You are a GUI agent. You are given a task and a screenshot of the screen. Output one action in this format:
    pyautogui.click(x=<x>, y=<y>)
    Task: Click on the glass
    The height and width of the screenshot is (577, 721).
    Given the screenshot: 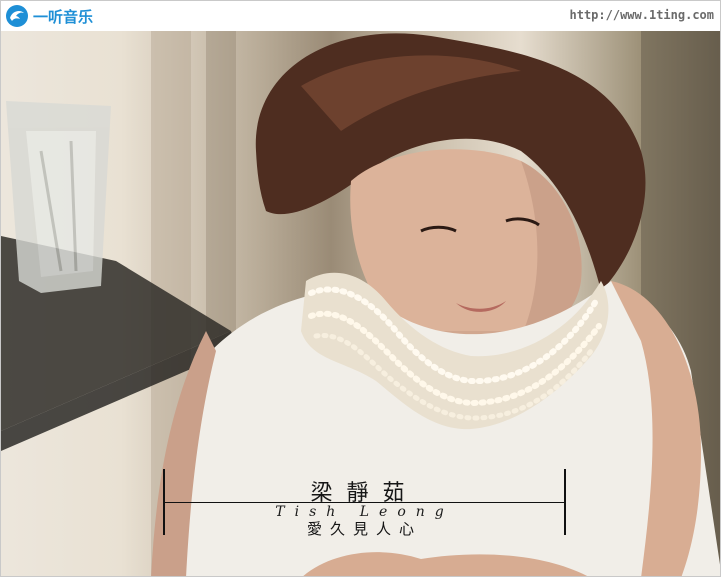 What is the action you would take?
    pyautogui.click(x=58, y=197)
    